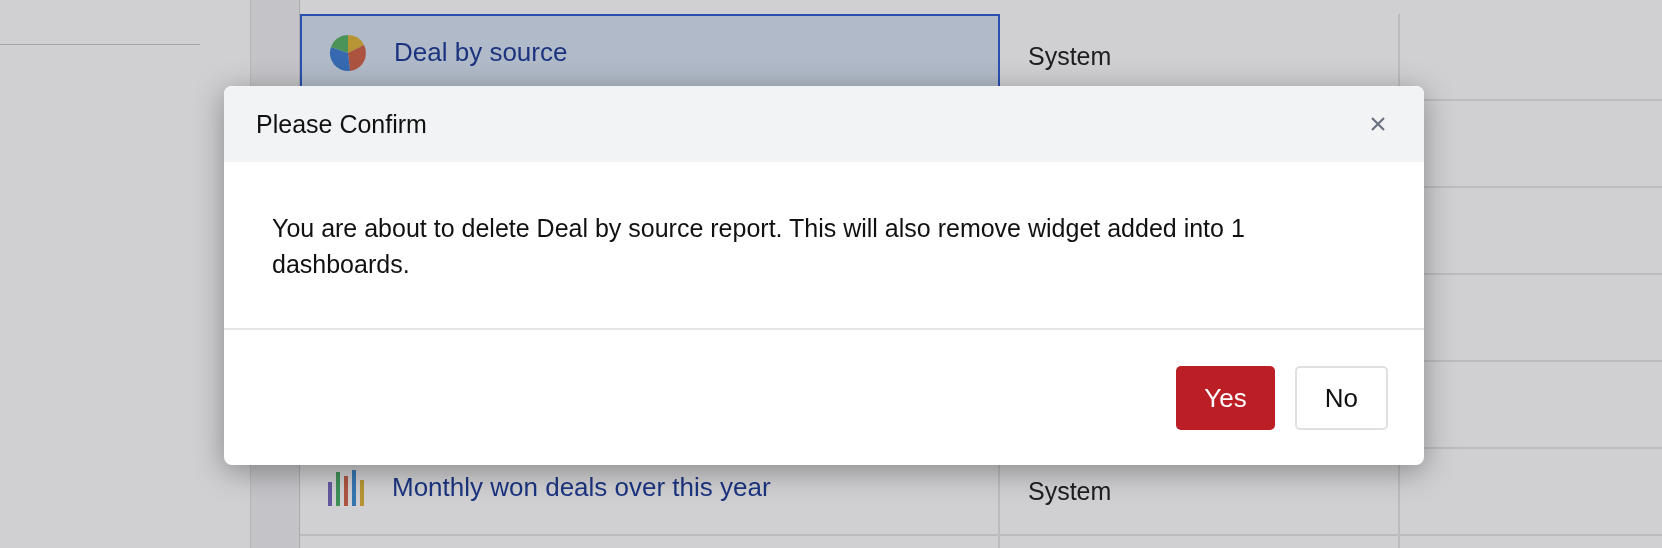  Describe the element at coordinates (346, 487) in the screenshot. I see `bar-chart-icon` at that location.